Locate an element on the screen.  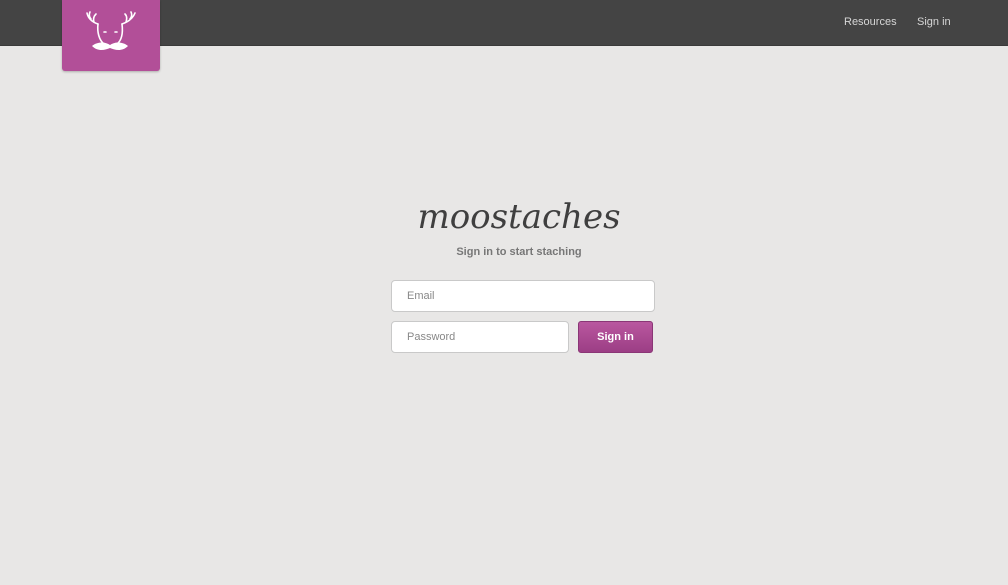
signin-button: Sign in is located at coordinates (615, 337).